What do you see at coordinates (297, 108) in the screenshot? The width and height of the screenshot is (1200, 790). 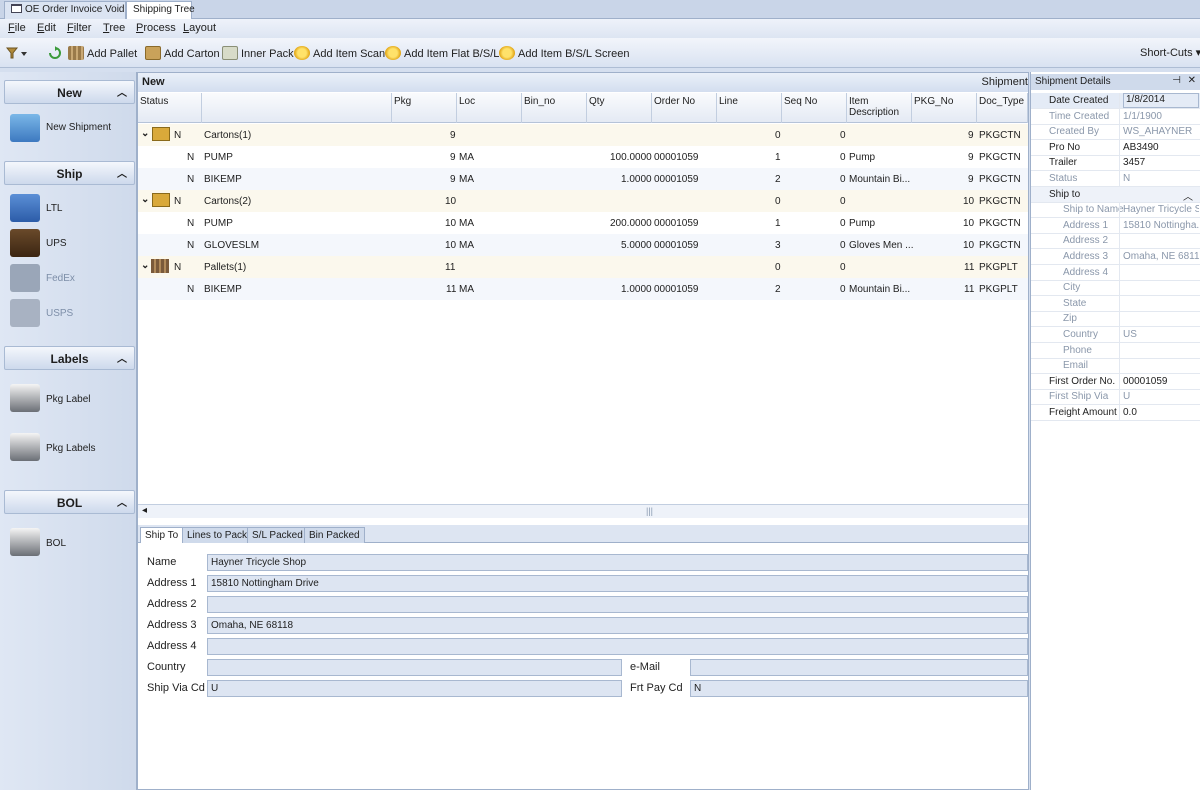 I see `col-name` at bounding box center [297, 108].